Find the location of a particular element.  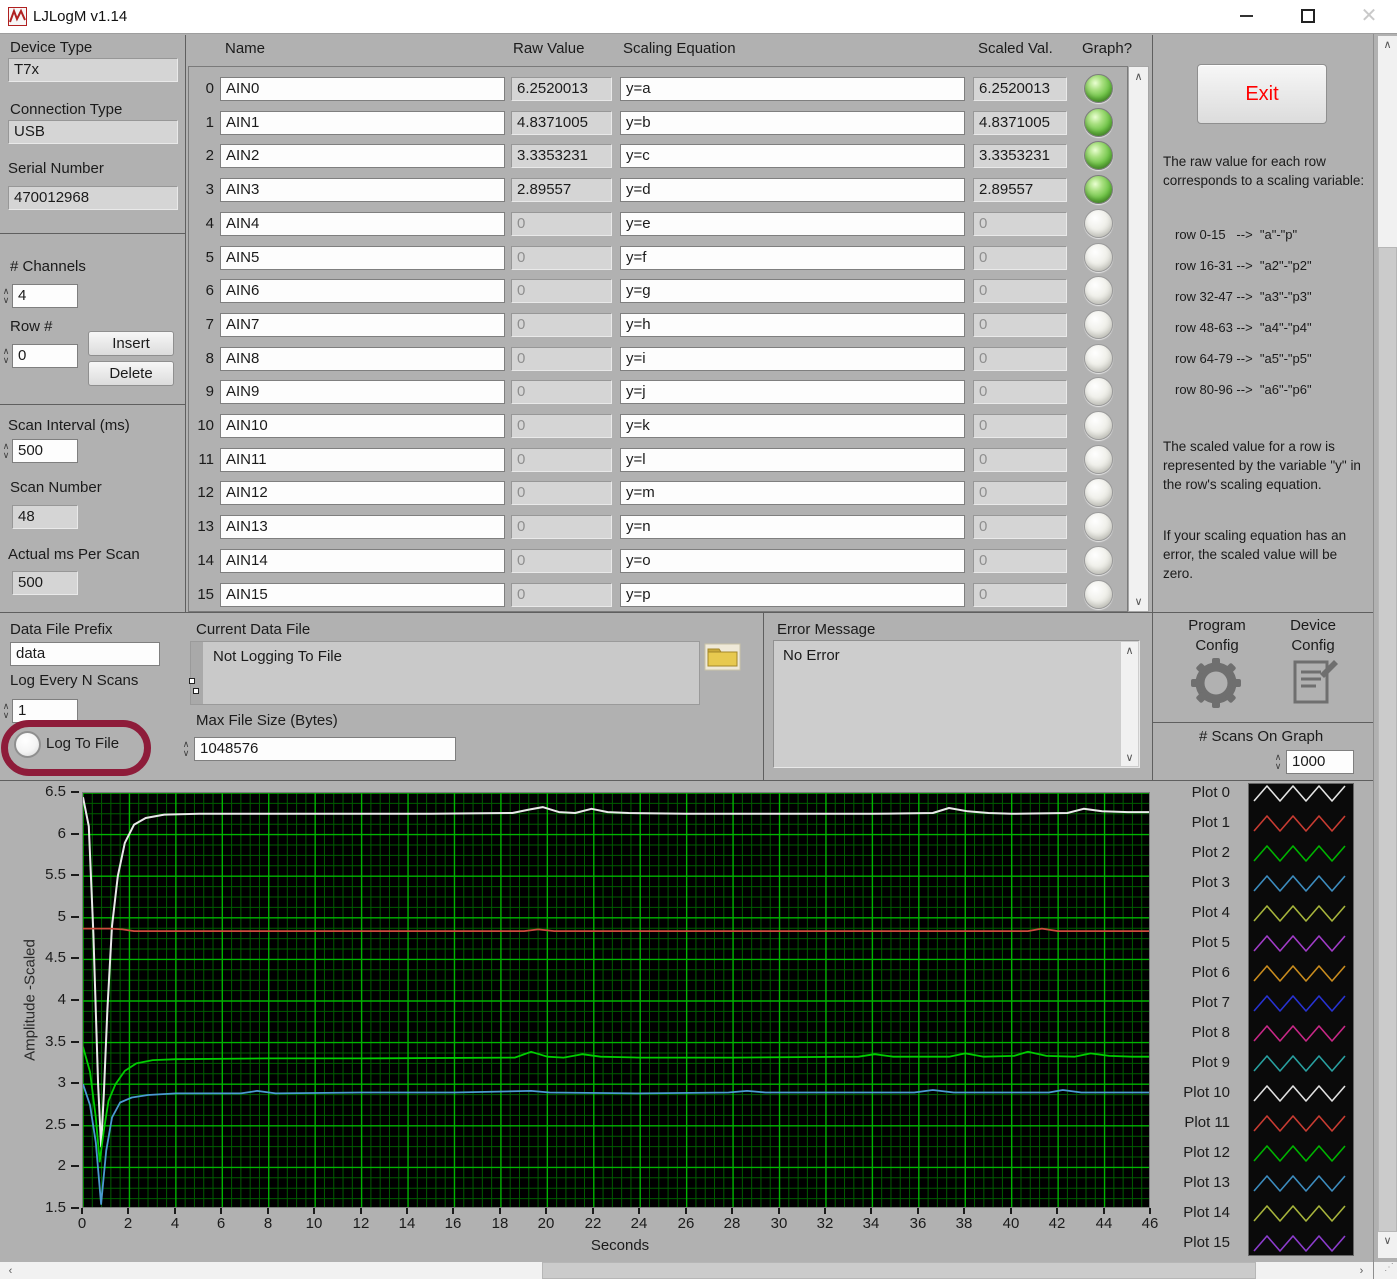

num-channels-input: 4 is located at coordinates (45, 296).